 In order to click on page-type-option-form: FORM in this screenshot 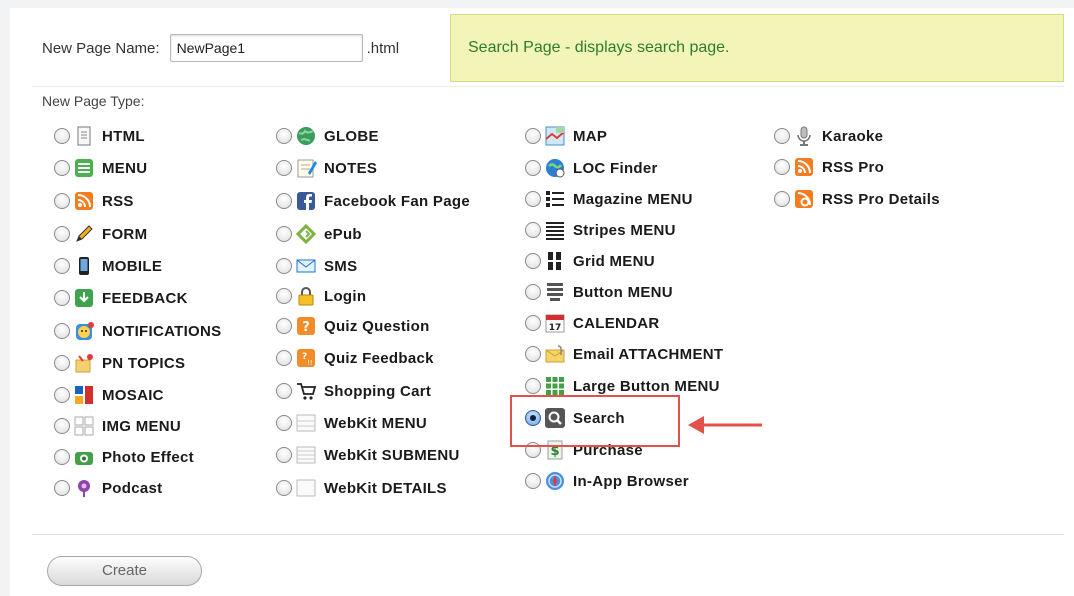, I will do `click(100, 234)`.